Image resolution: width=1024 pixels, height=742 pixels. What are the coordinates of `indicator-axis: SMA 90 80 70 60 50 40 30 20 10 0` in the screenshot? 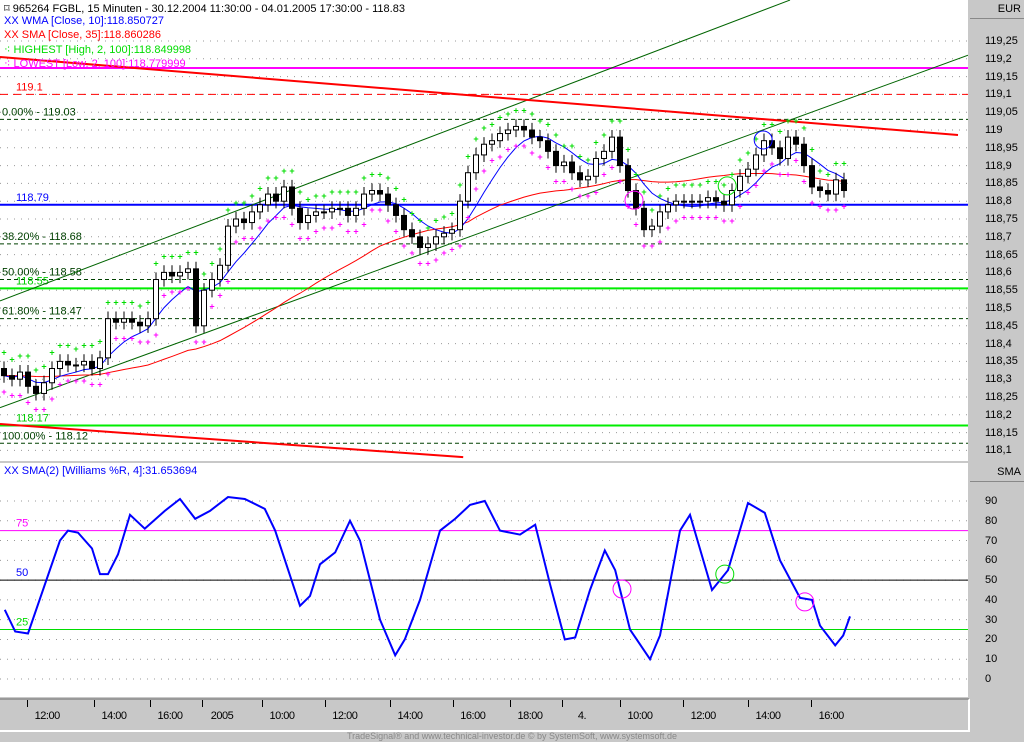 It's located at (997, 580).